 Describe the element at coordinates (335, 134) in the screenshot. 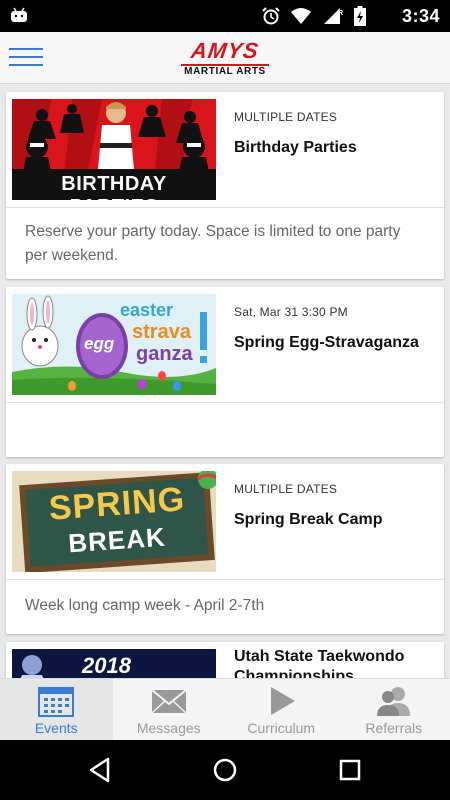

I see `event-meta: MULTIPLE DATES Birthday Parties` at that location.